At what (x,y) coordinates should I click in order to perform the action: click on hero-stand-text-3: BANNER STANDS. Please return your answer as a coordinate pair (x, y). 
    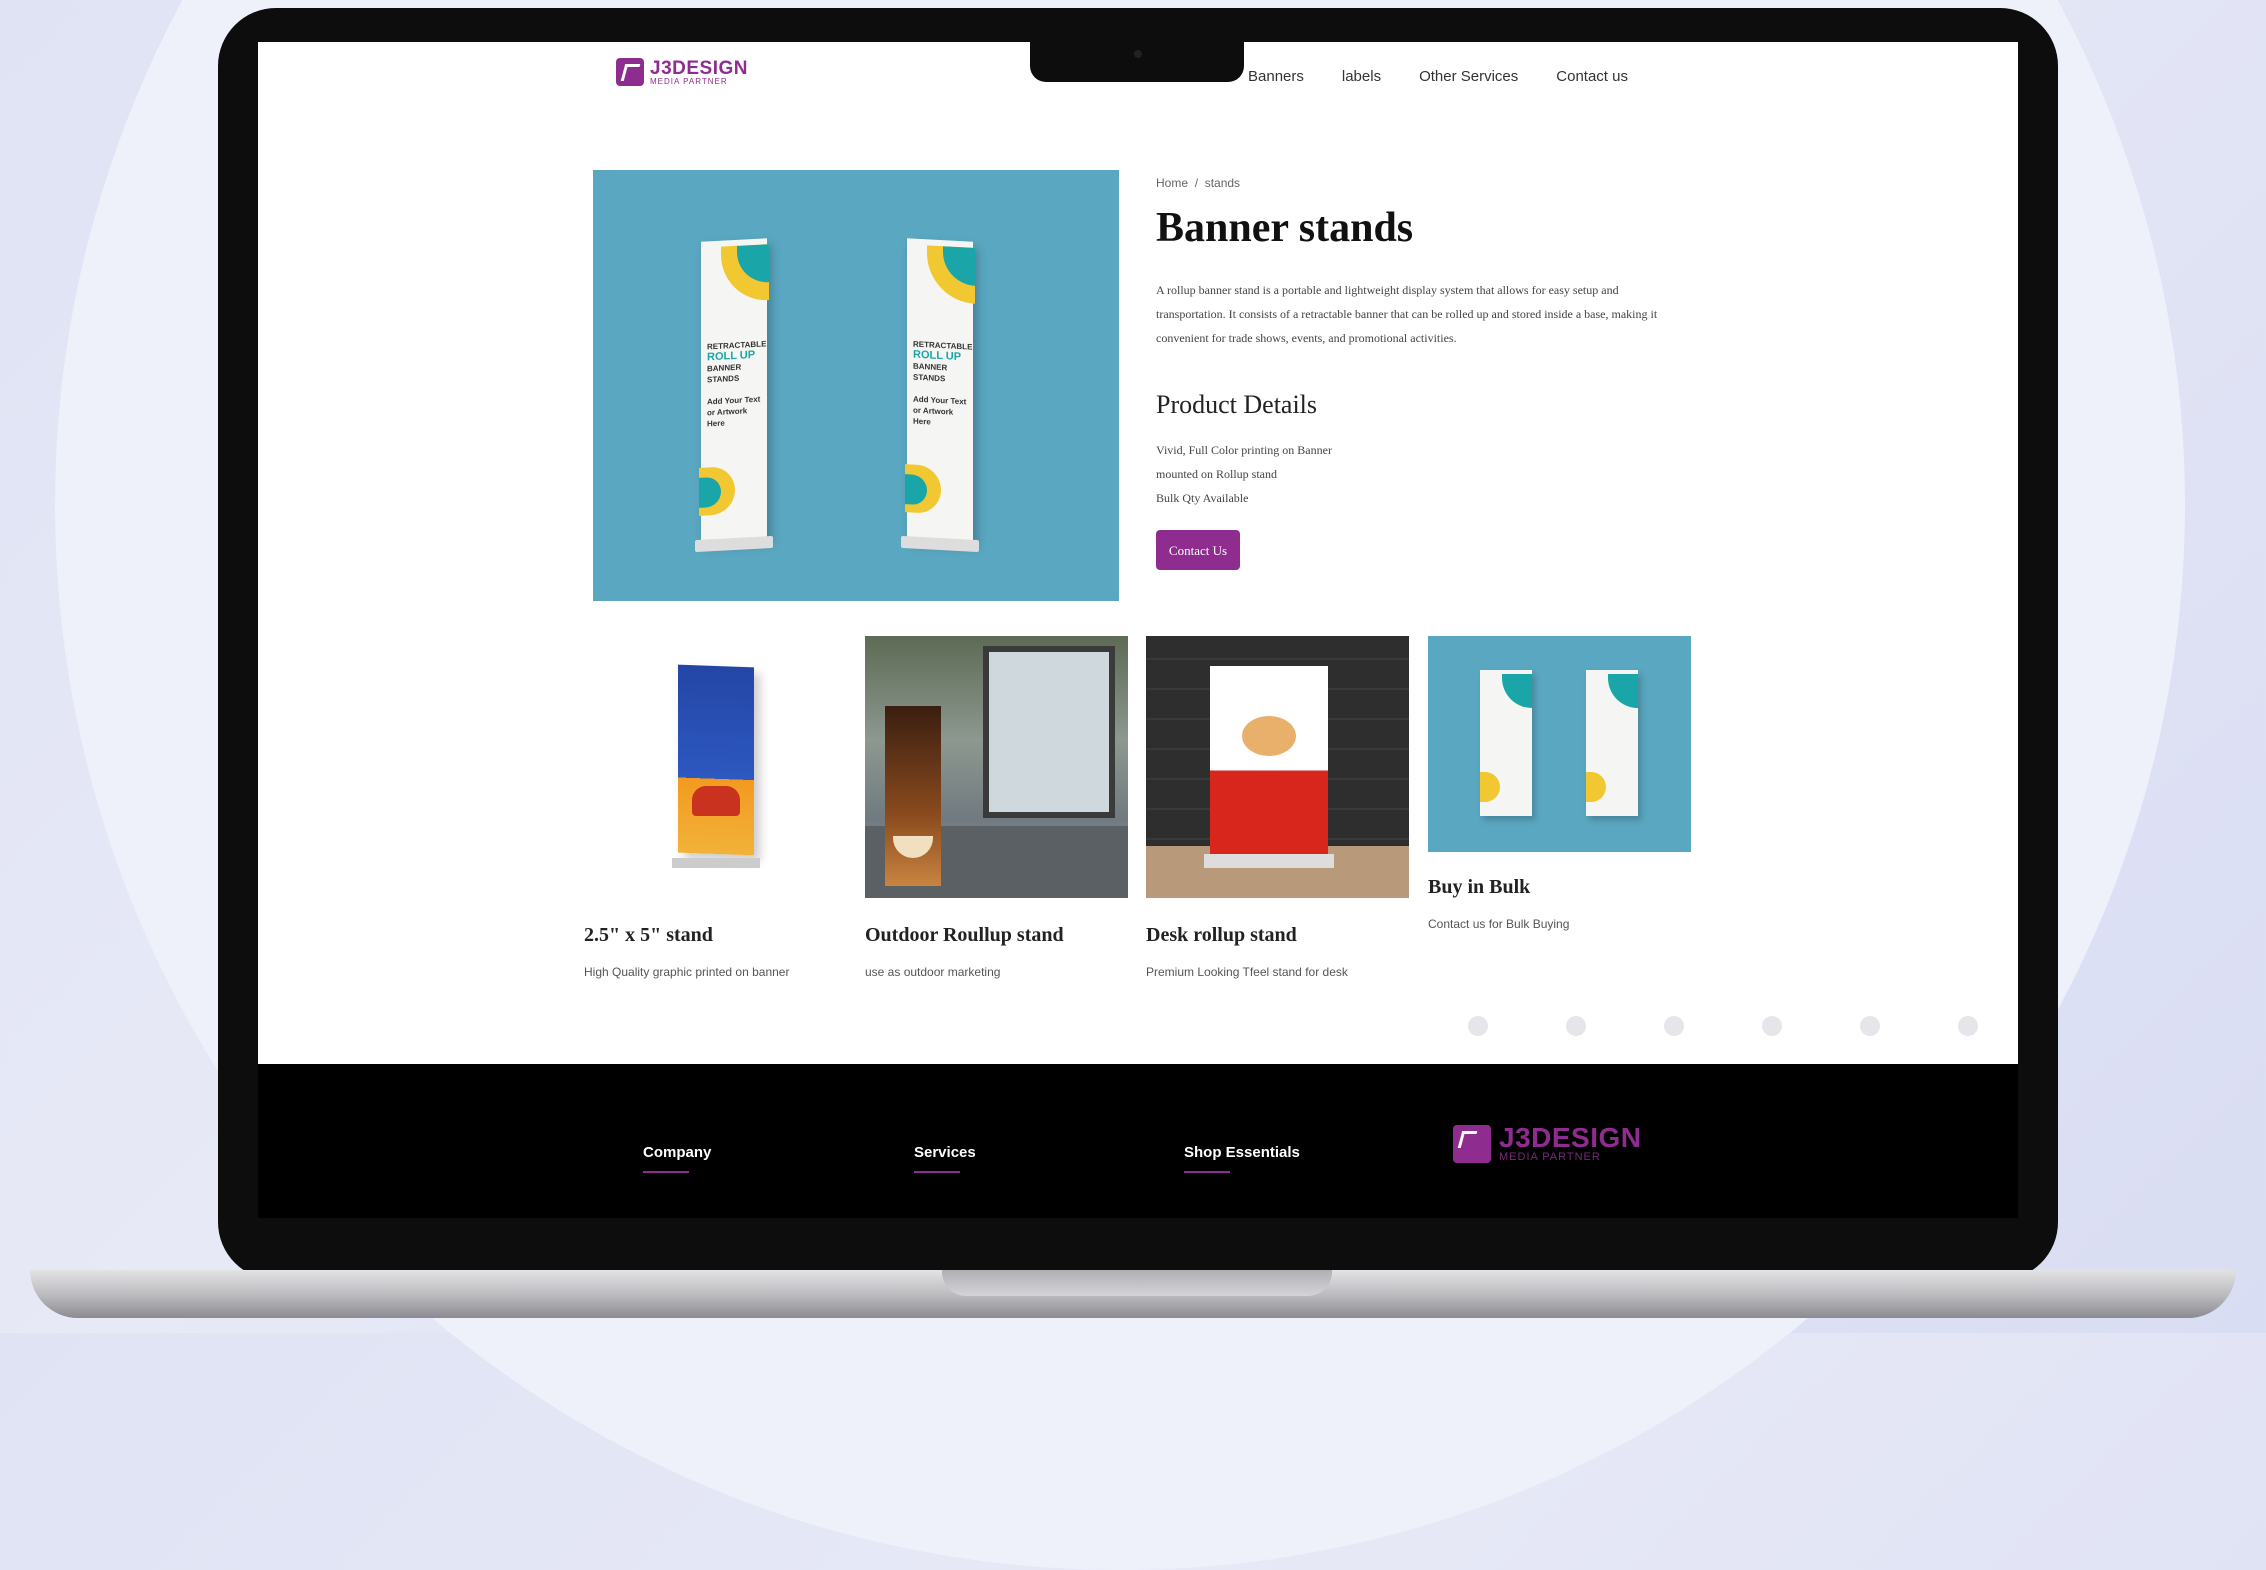
    Looking at the image, I should click on (724, 373).